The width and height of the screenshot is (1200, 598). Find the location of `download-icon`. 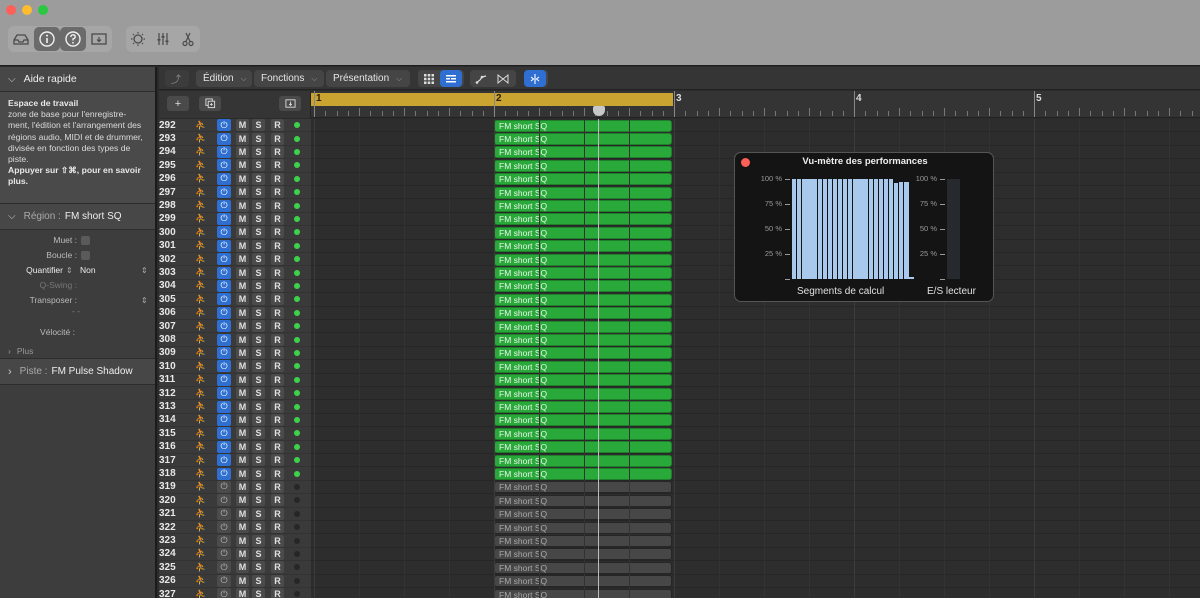

download-icon is located at coordinates (99, 39).